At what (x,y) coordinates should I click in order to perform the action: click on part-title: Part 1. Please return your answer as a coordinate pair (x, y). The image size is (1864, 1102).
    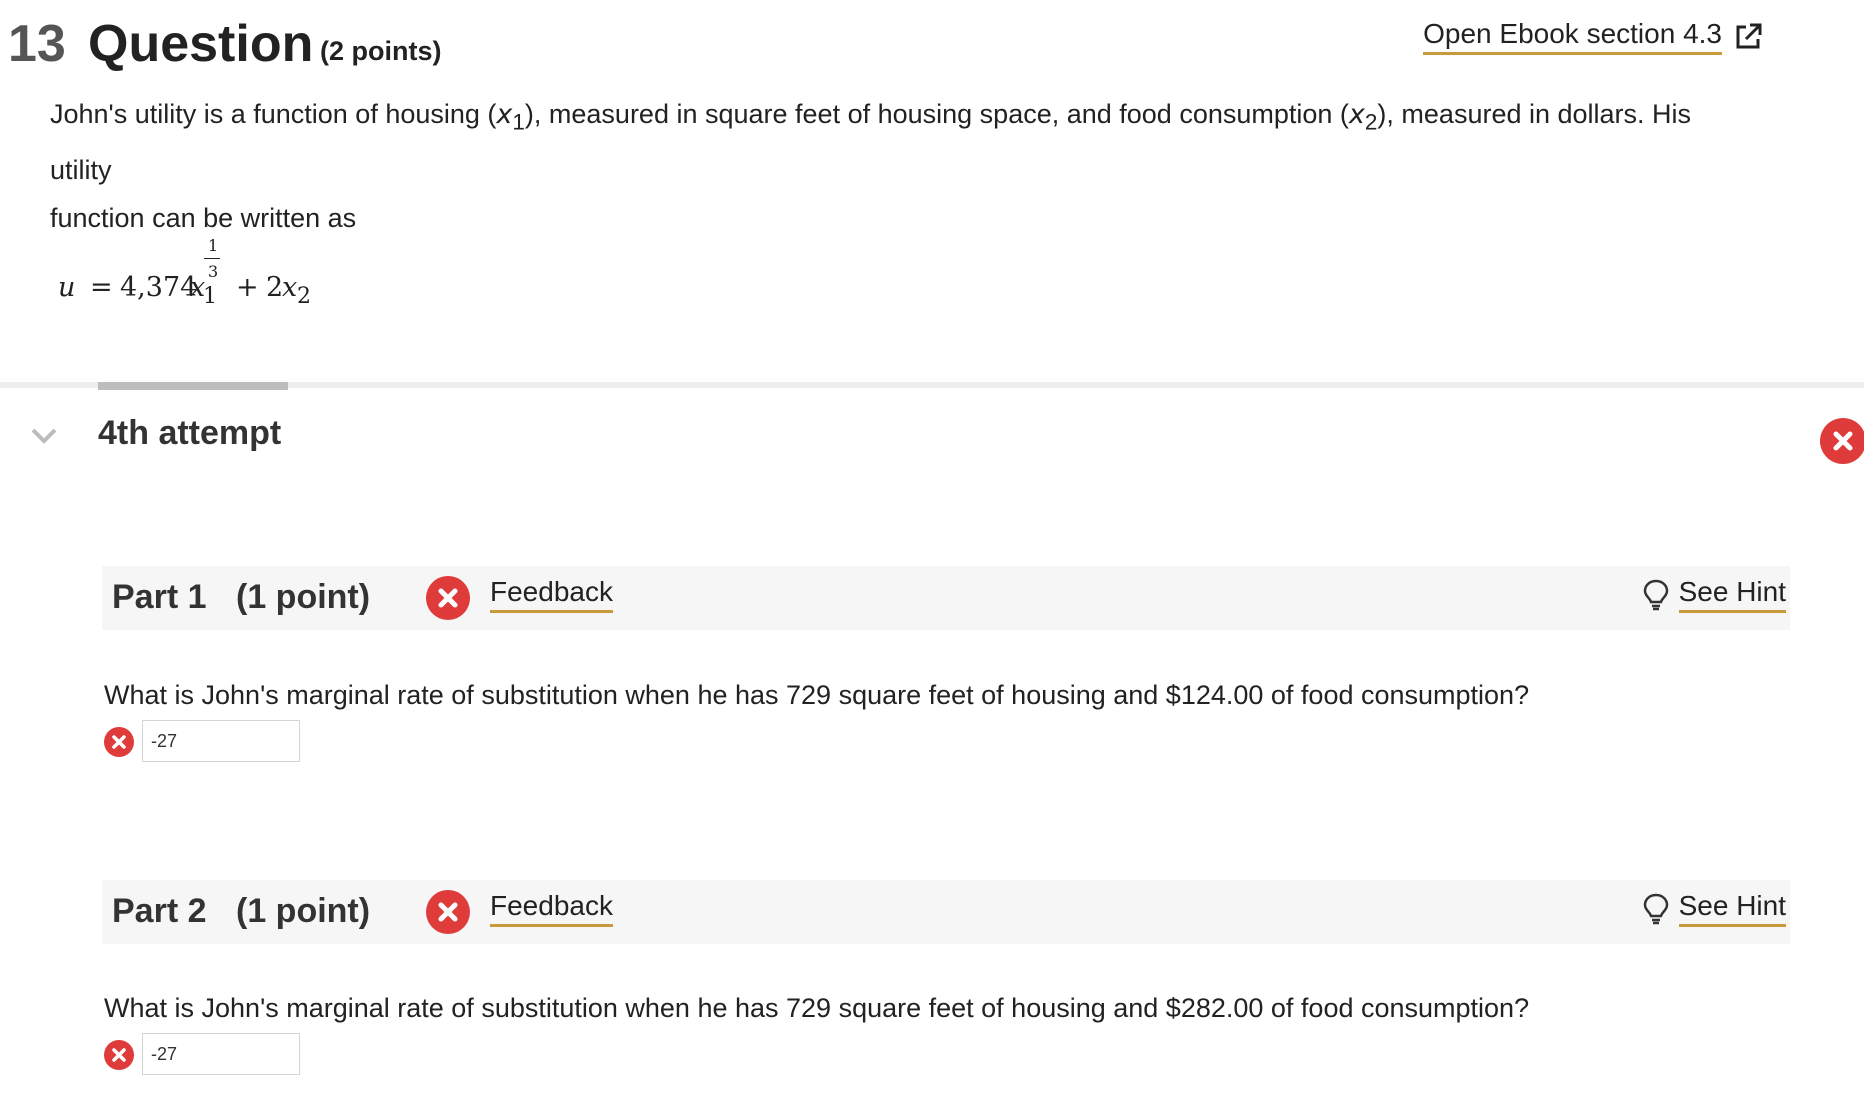
    Looking at the image, I should click on (159, 597).